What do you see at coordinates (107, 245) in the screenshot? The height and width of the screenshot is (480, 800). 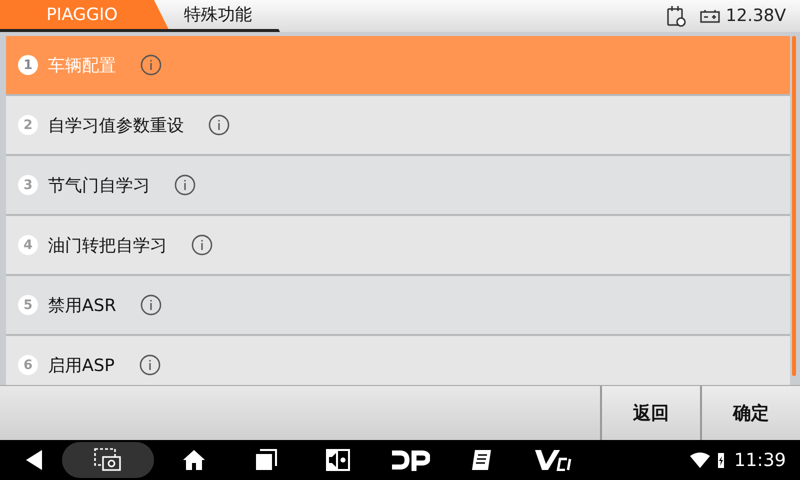 I see `item-label: 油门转把自学习` at bounding box center [107, 245].